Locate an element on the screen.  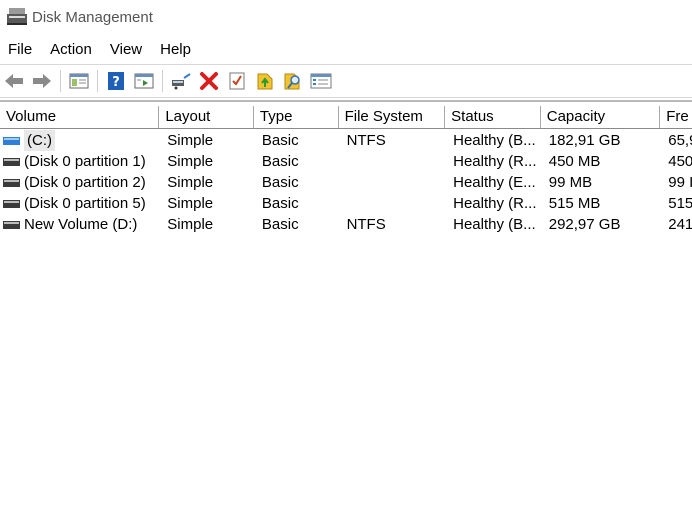
properties-check-button is located at coordinates (237, 81).